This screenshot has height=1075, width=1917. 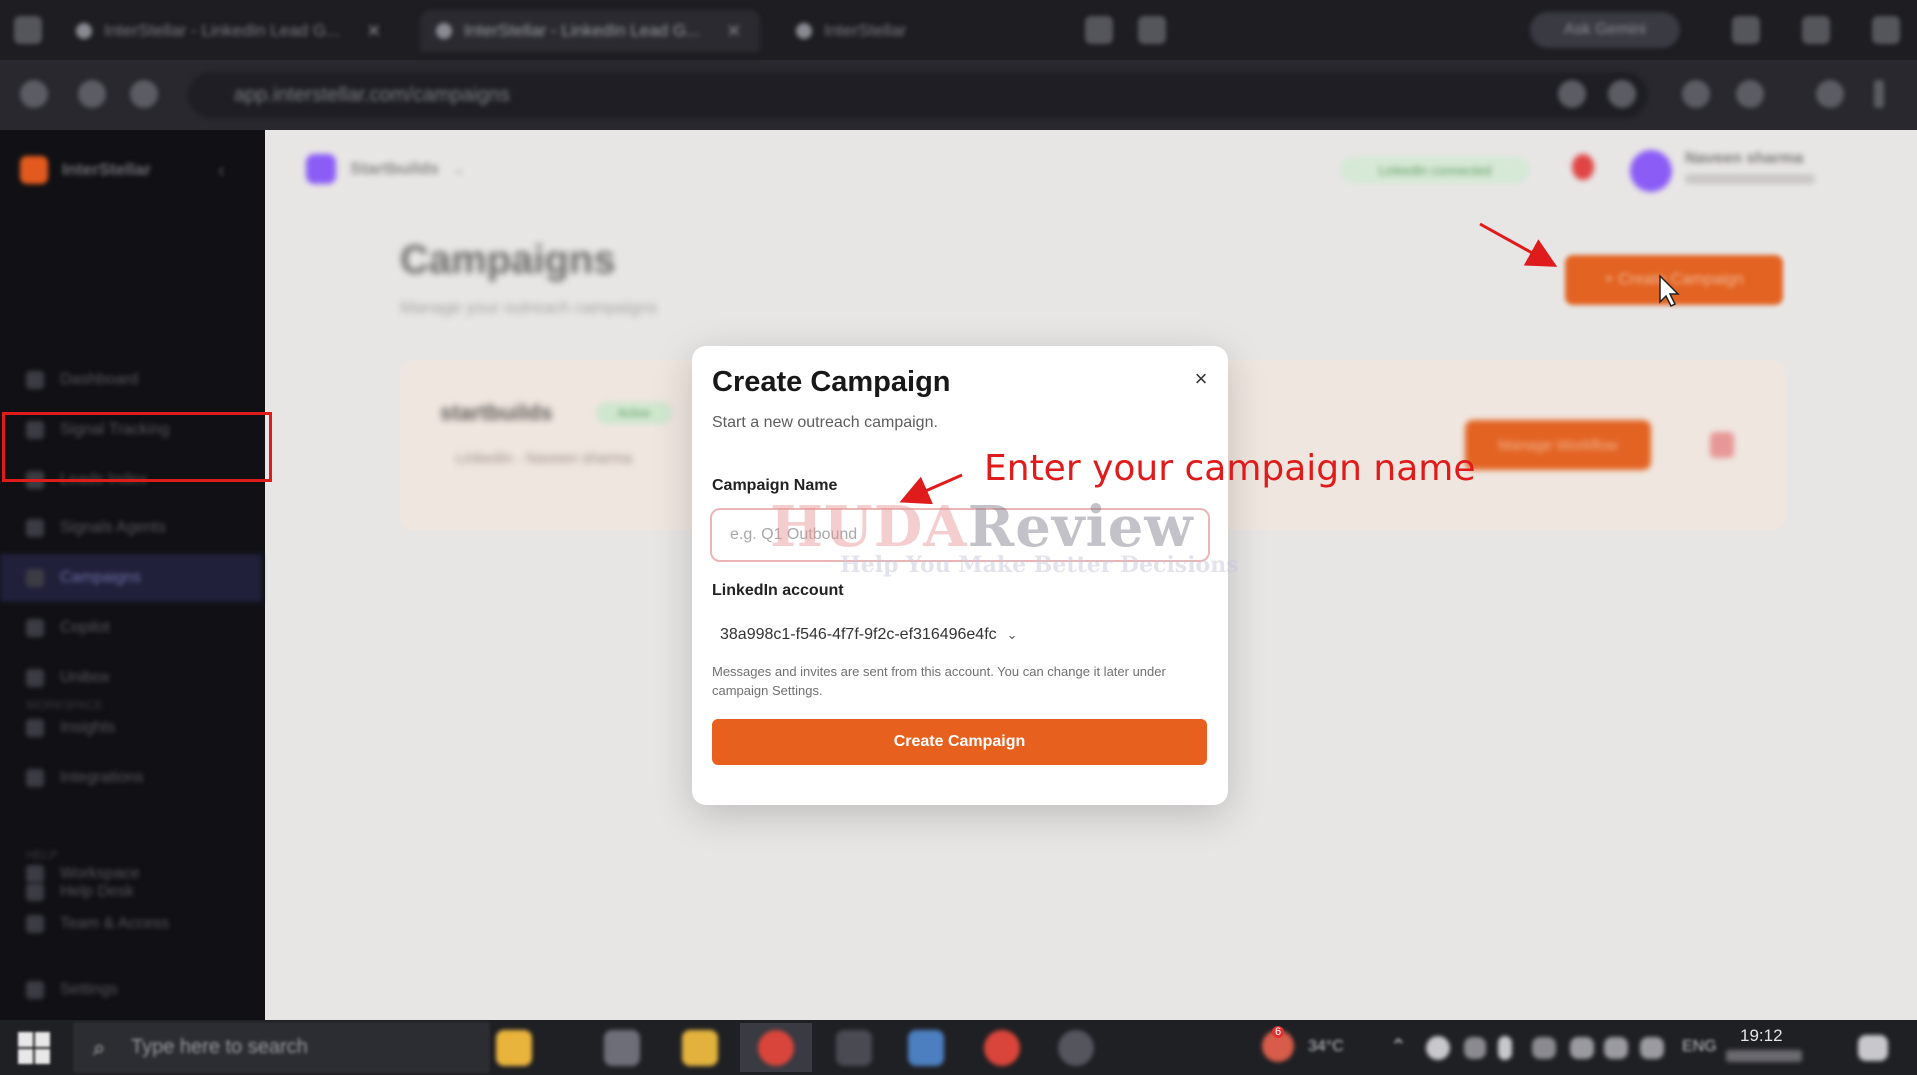 What do you see at coordinates (99, 1047) in the screenshot?
I see `search-icon: ⌕` at bounding box center [99, 1047].